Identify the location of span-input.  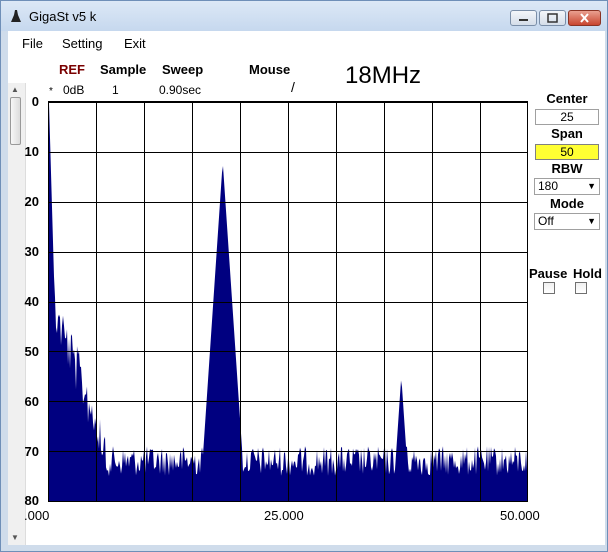
(567, 152).